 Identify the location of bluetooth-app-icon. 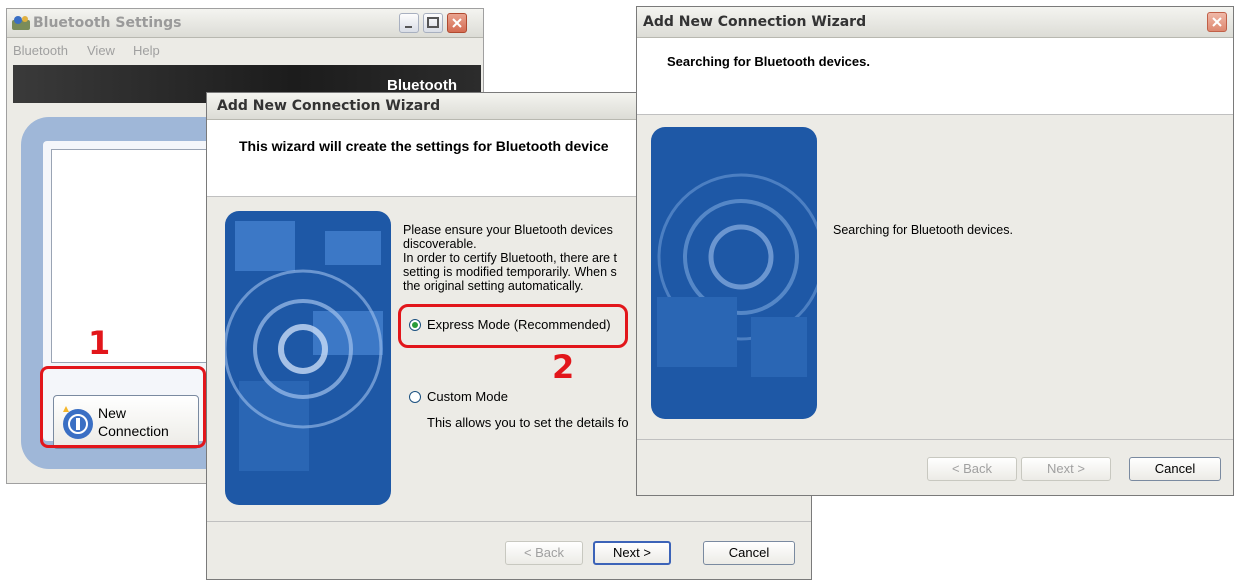
(21, 23).